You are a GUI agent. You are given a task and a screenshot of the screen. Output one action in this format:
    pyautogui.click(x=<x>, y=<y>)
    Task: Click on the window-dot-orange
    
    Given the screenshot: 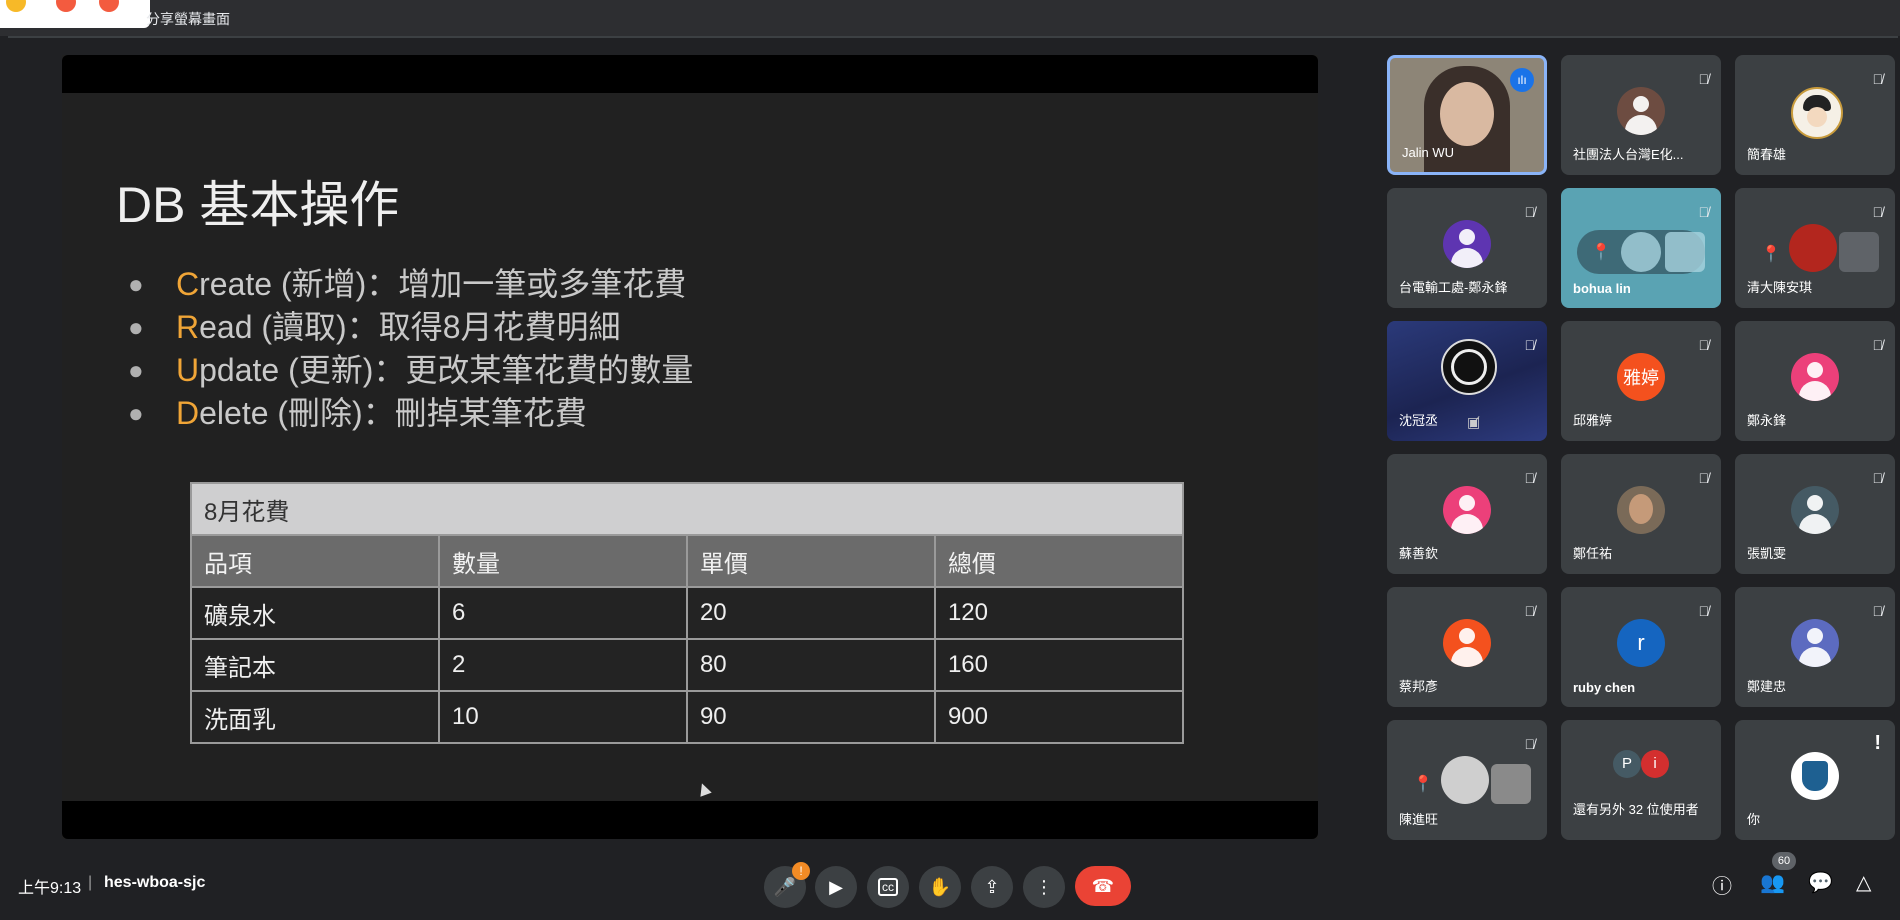 What is the action you would take?
    pyautogui.click(x=109, y=6)
    